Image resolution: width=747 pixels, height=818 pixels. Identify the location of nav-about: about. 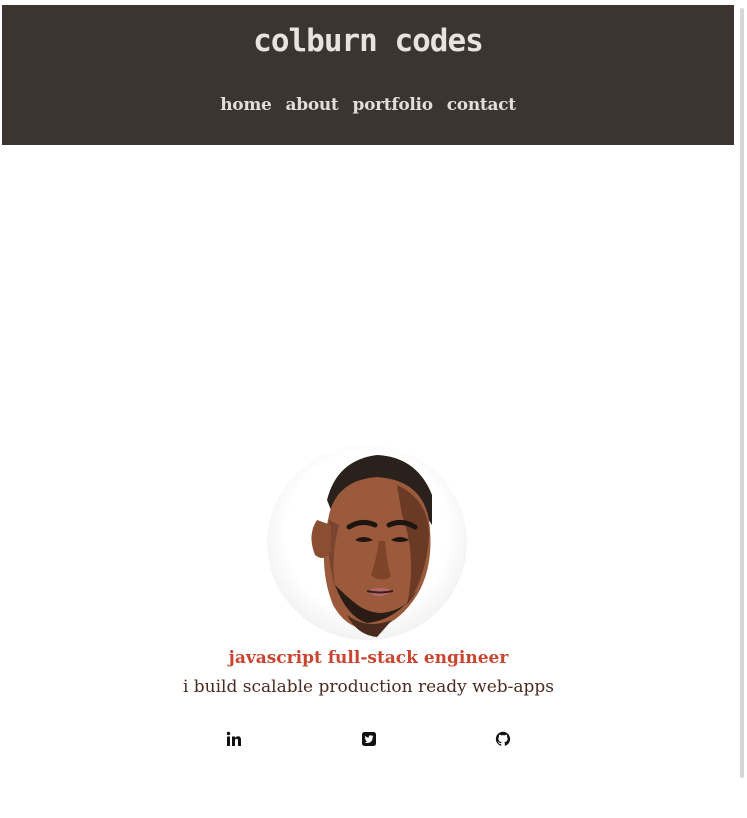
(312, 105).